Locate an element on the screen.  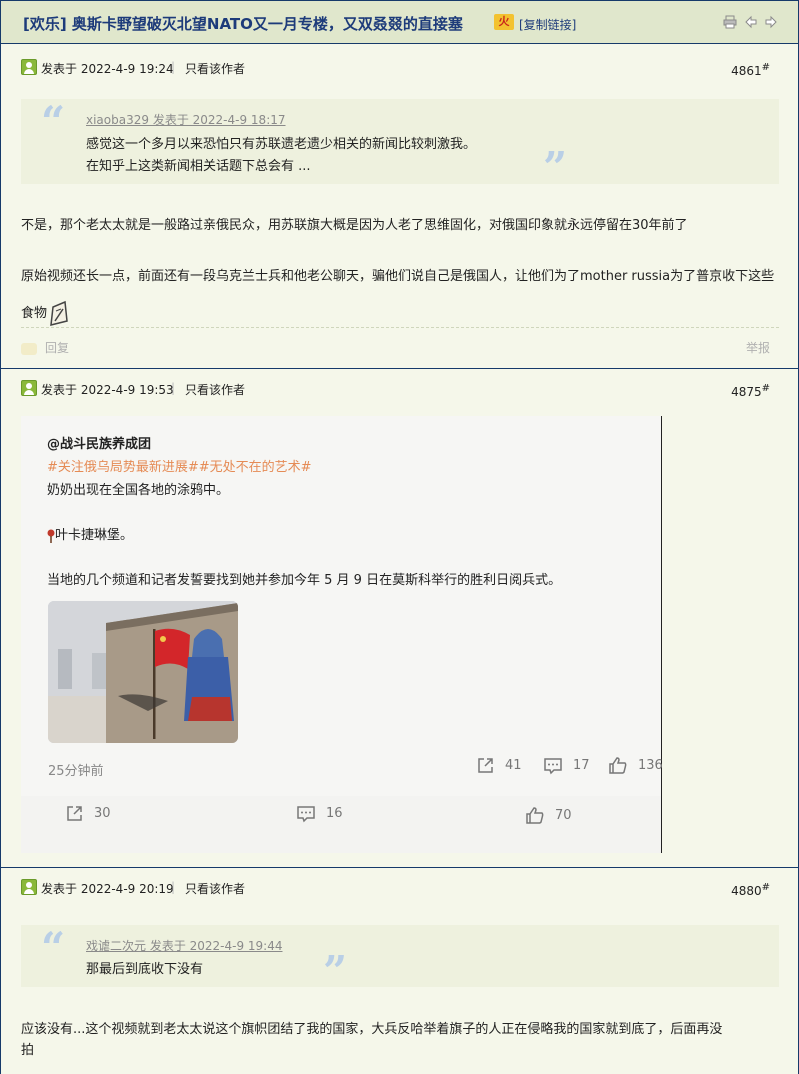
outer-like-stat: 70 is located at coordinates (548, 815).